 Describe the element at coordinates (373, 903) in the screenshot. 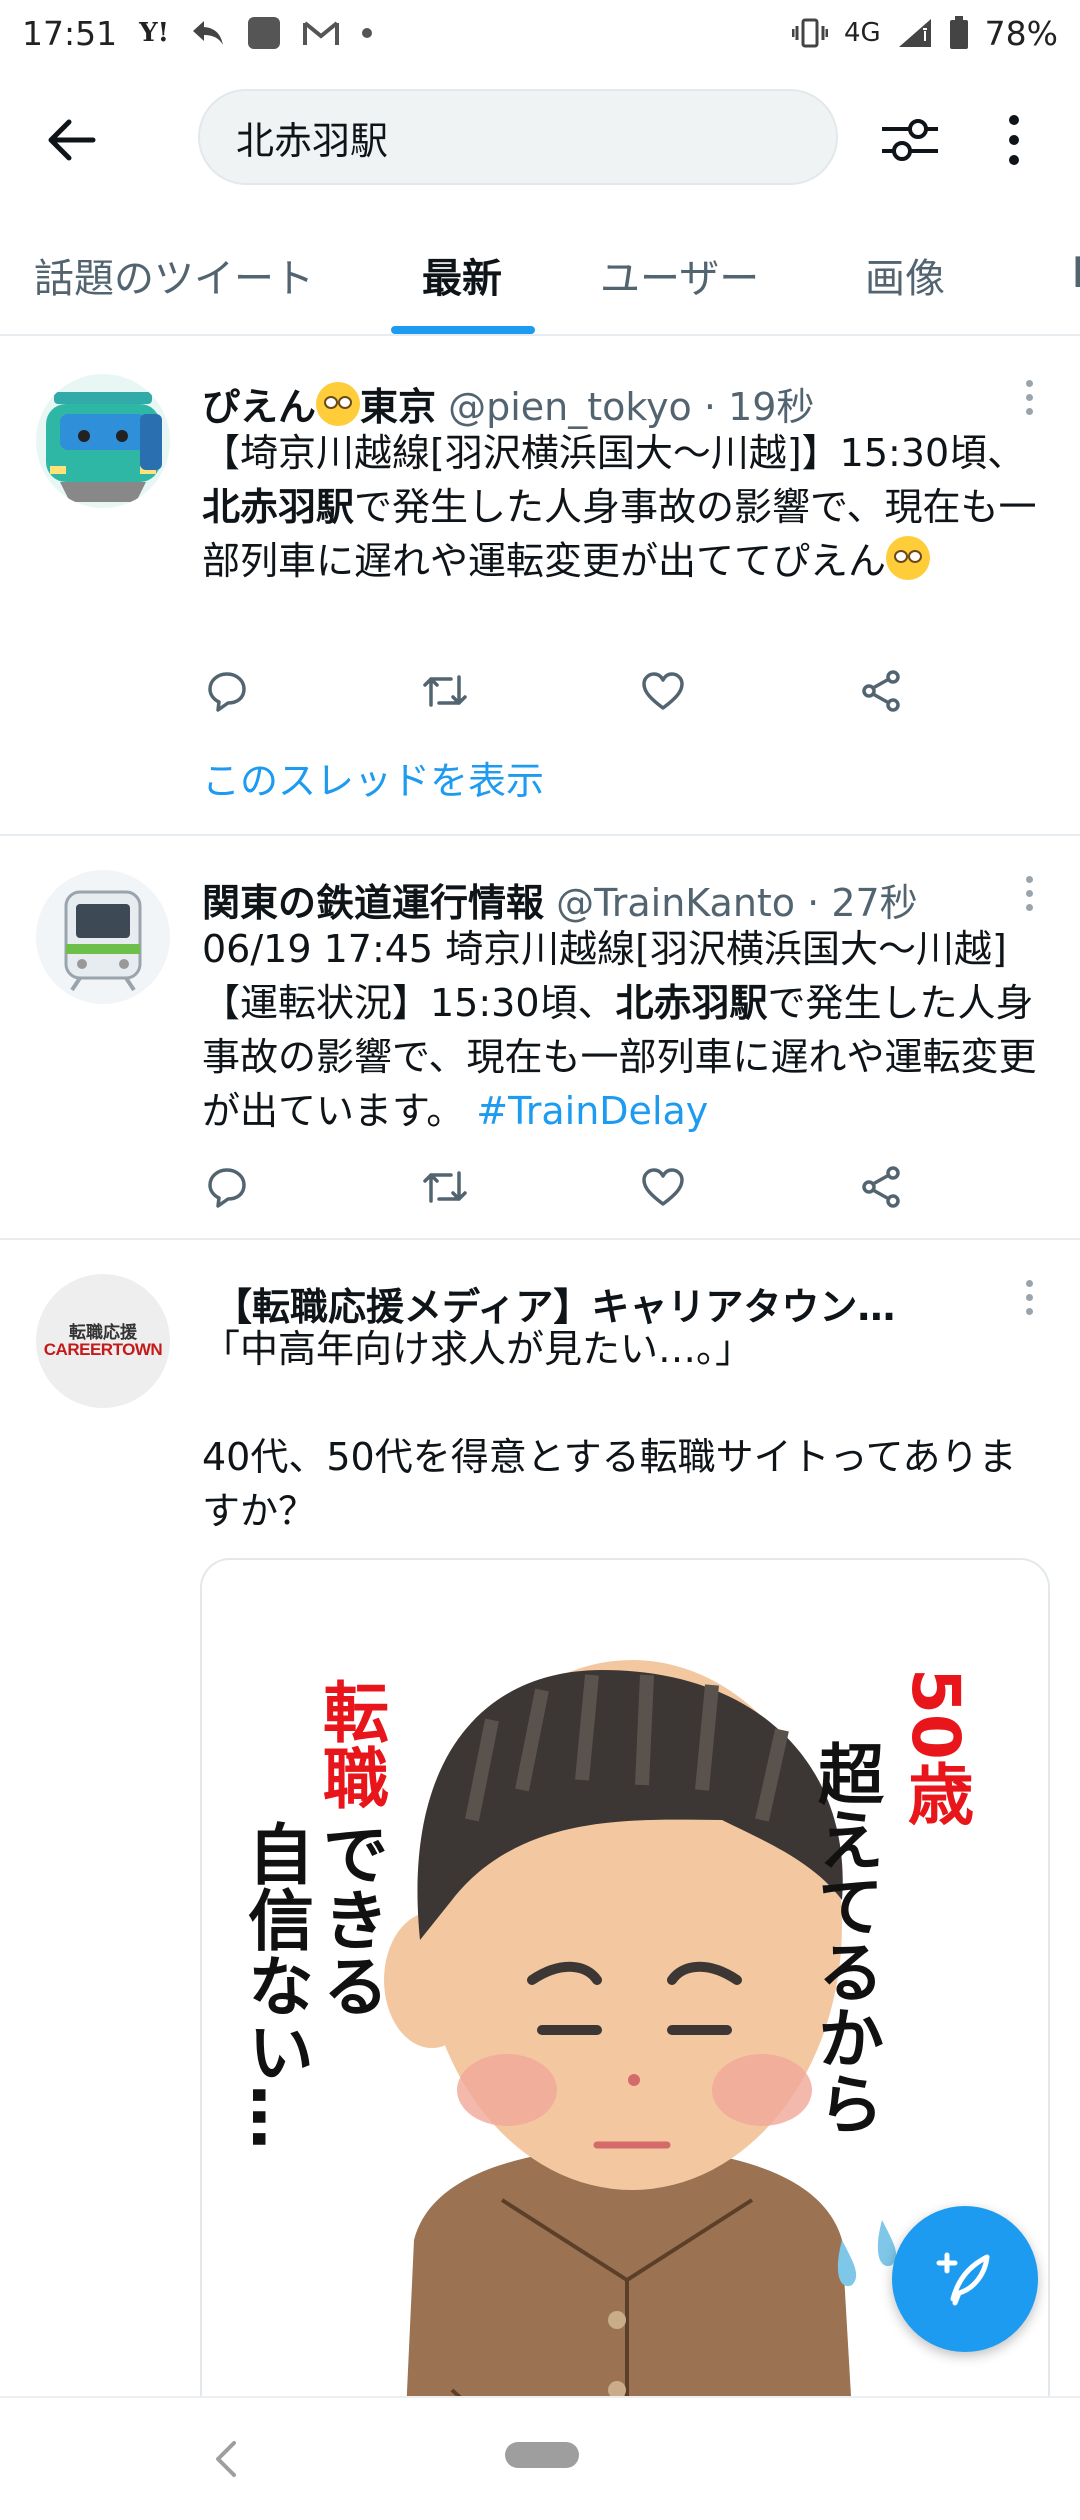

I see `author-name: 関東の鉄道運行情報` at that location.